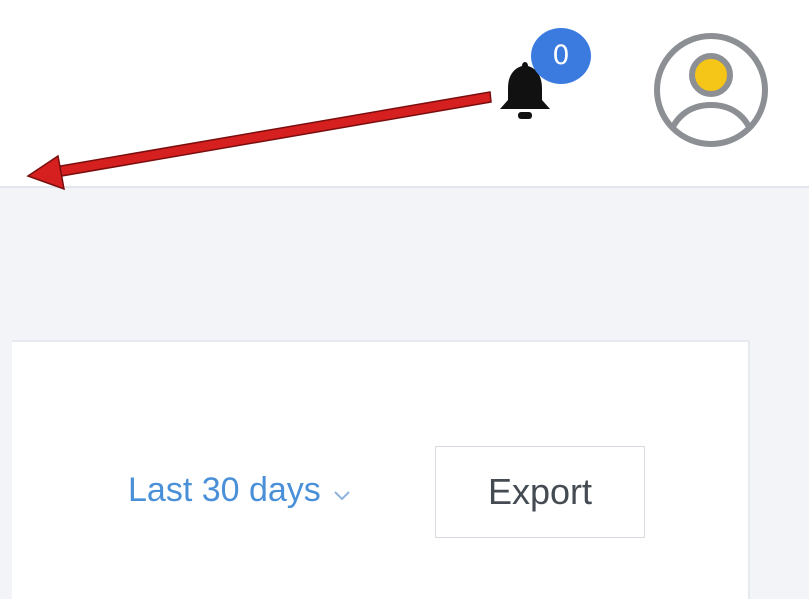  What do you see at coordinates (224, 490) in the screenshot?
I see `date-range-label: Last 30 days` at bounding box center [224, 490].